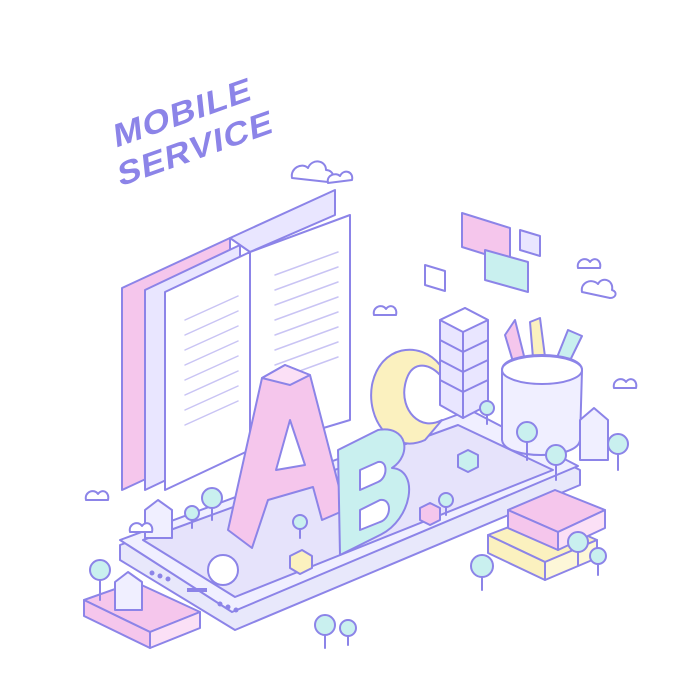  What do you see at coordinates (542, 386) in the screenshot?
I see `pencil-cup-icon` at bounding box center [542, 386].